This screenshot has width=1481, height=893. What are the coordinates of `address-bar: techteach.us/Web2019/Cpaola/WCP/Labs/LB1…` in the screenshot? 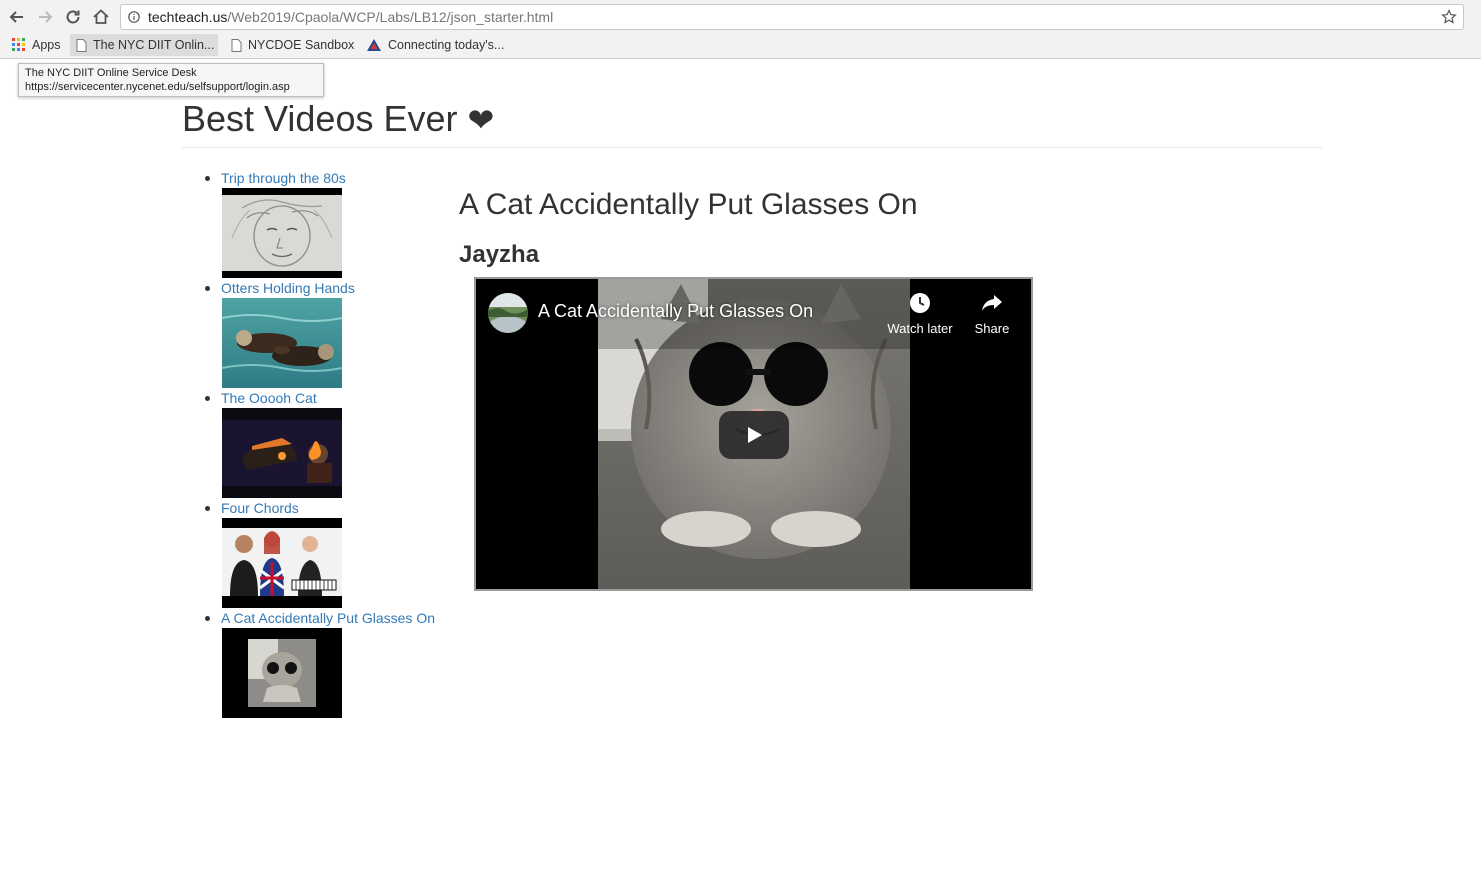 It's located at (792, 17).